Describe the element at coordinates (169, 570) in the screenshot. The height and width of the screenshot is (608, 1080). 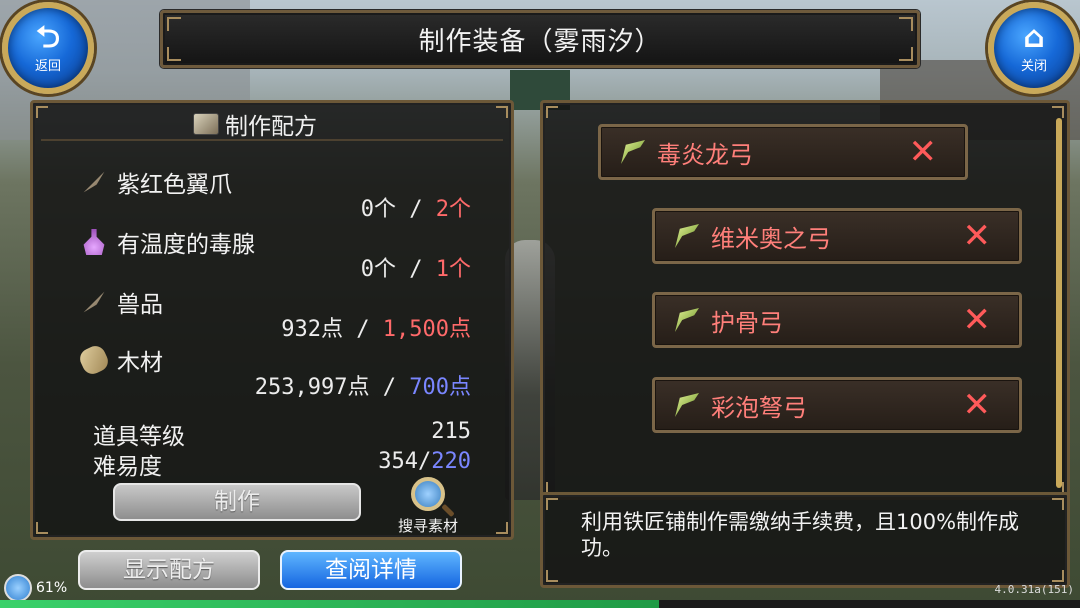
I see `show-recipe-button: 显示配方` at that location.